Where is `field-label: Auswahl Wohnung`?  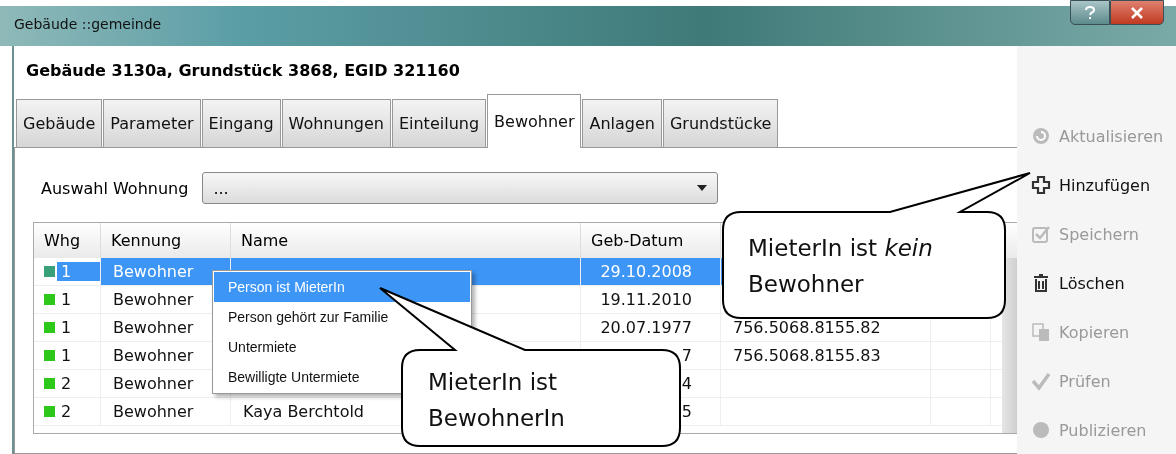
field-label: Auswahl Wohnung is located at coordinates (115, 188).